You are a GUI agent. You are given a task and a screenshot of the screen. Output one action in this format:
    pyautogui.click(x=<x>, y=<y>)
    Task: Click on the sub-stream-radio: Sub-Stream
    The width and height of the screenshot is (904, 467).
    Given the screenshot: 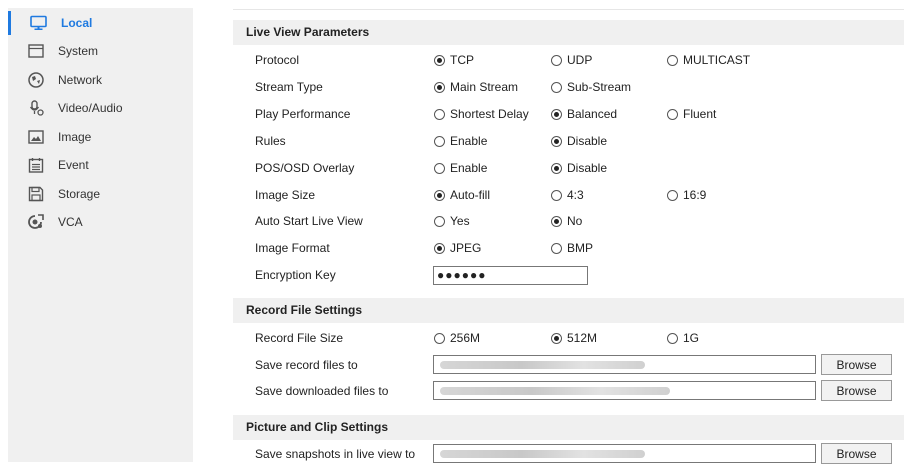 What is the action you would take?
    pyautogui.click(x=591, y=87)
    